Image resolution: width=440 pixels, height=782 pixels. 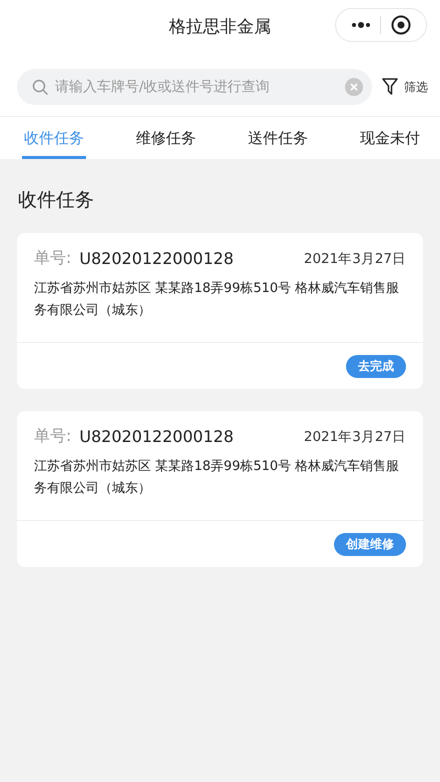 I want to click on filter-icon, so click(x=390, y=87).